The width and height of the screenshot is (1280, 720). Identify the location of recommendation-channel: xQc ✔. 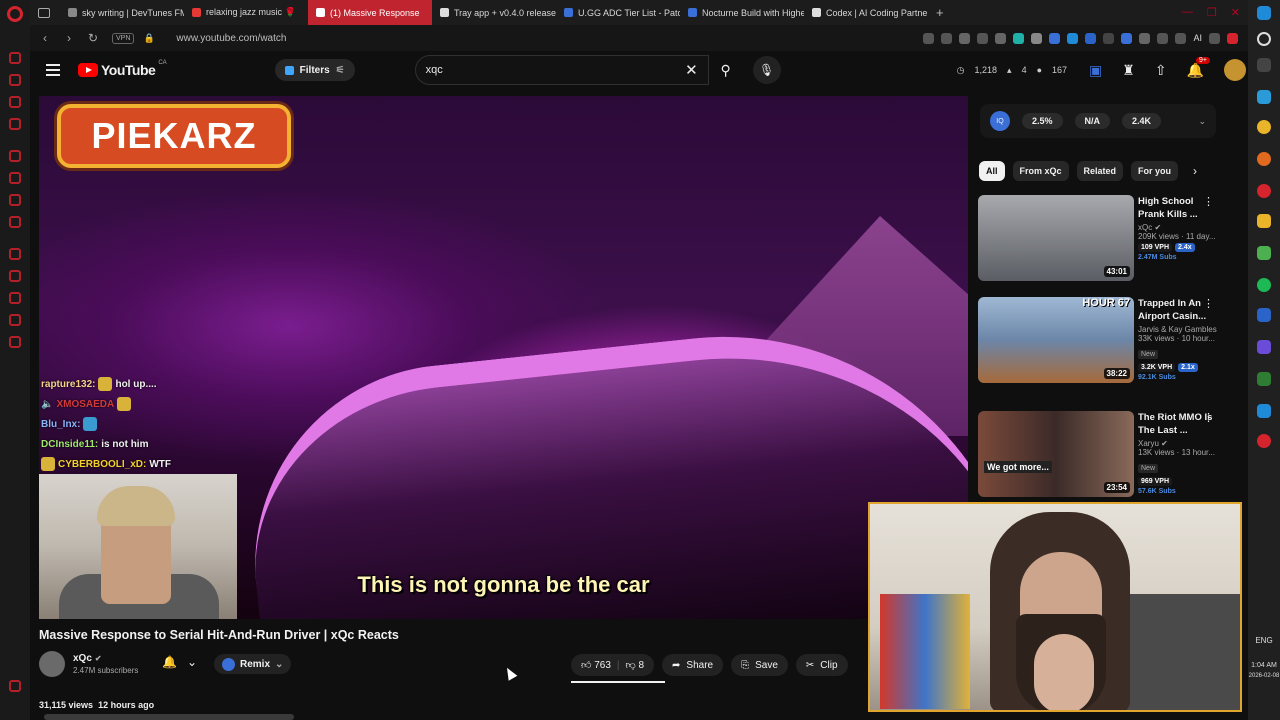
(1178, 227).